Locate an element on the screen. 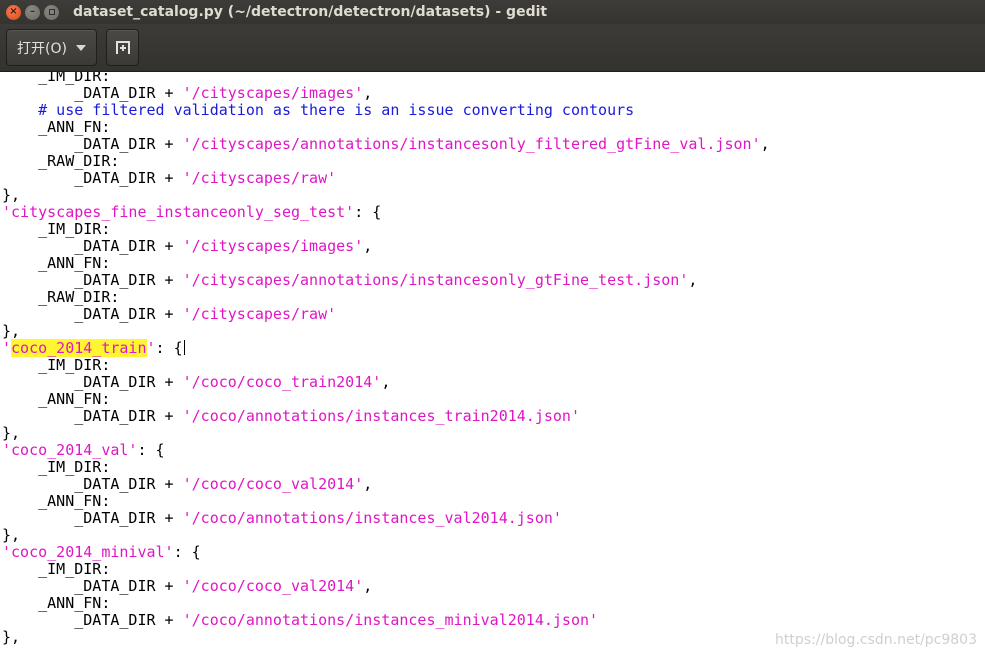 This screenshot has height=658, width=985. string-token: coco_2014_train is located at coordinates (79, 348).